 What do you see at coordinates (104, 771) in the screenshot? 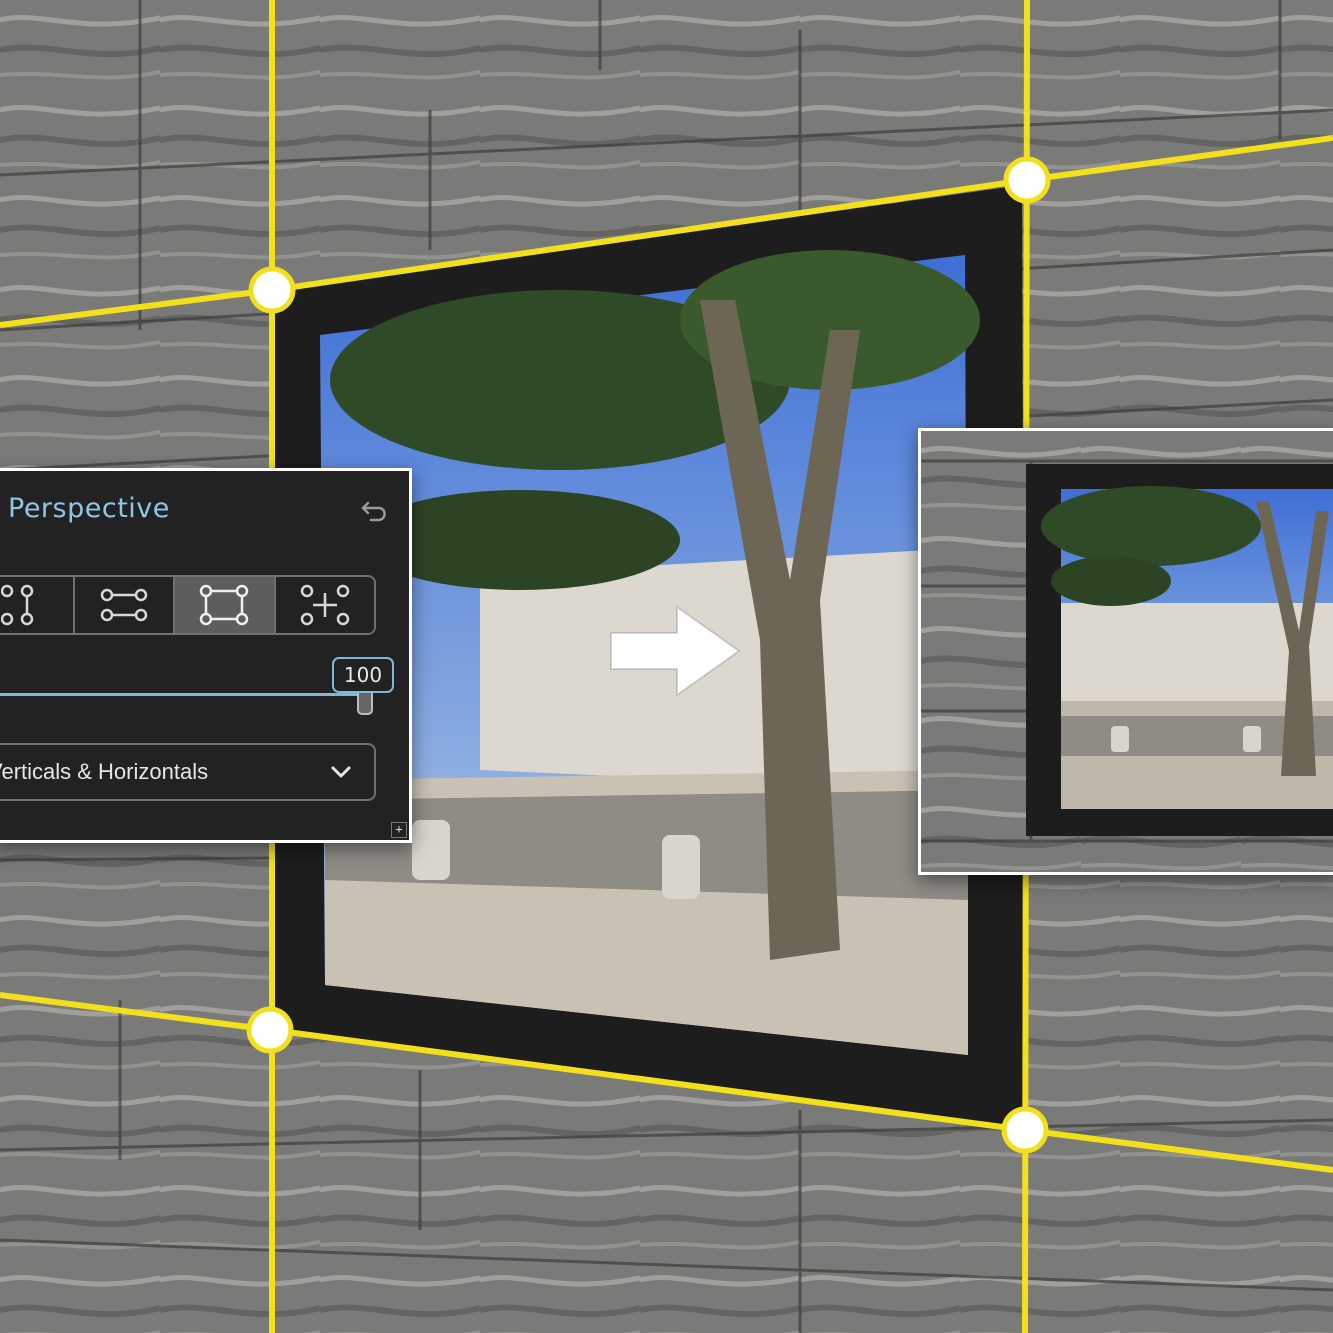
I see `dropdown-selected-label: Verticals & Horizontals` at bounding box center [104, 771].